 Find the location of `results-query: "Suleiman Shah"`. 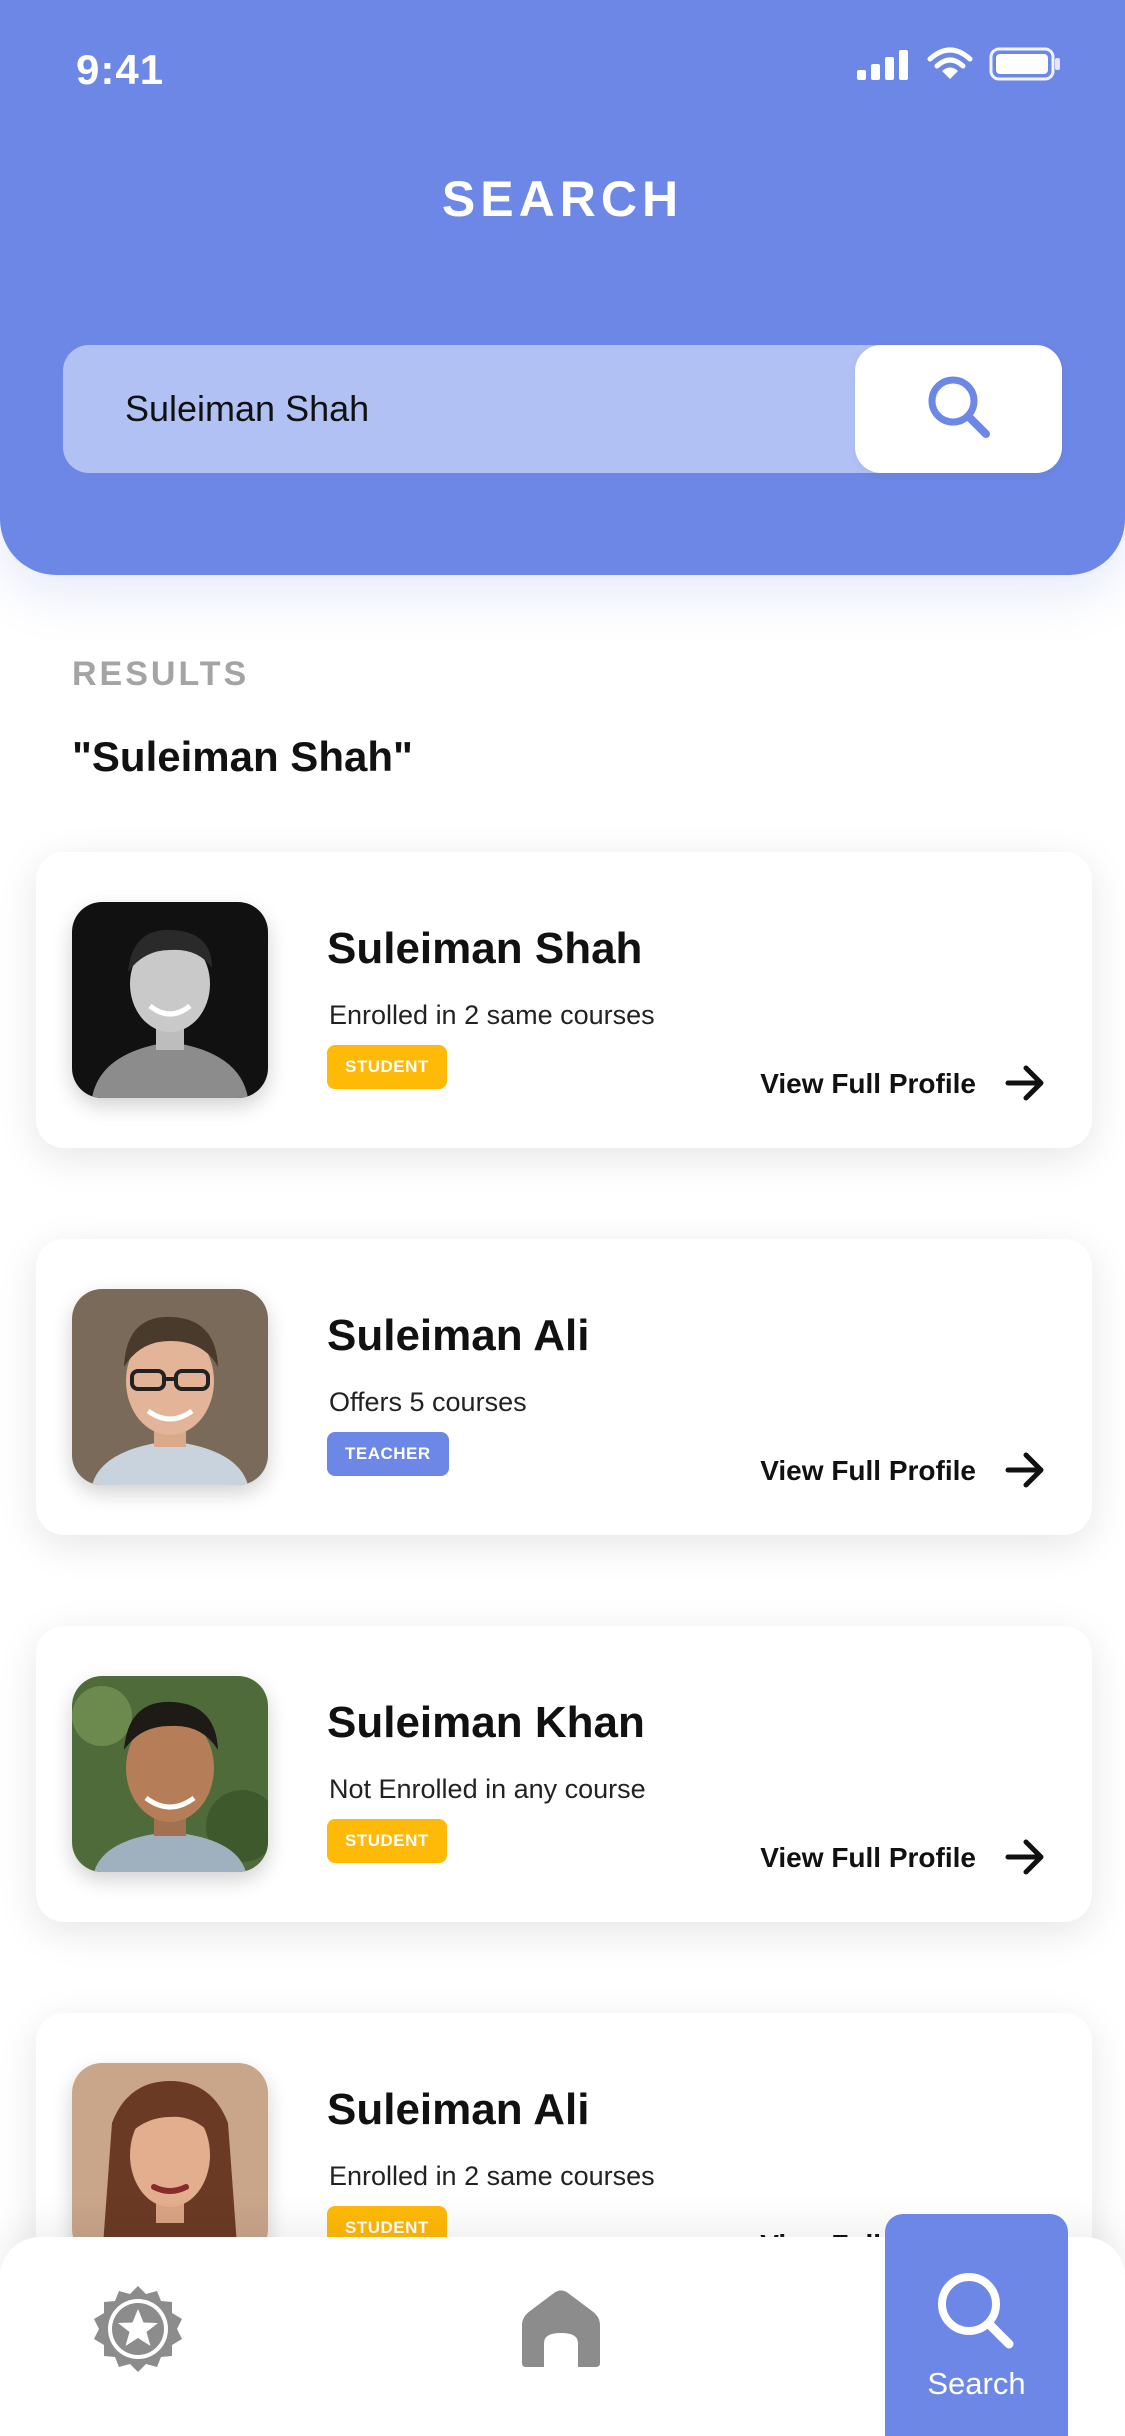

results-query: "Suleiman Shah" is located at coordinates (242, 756).